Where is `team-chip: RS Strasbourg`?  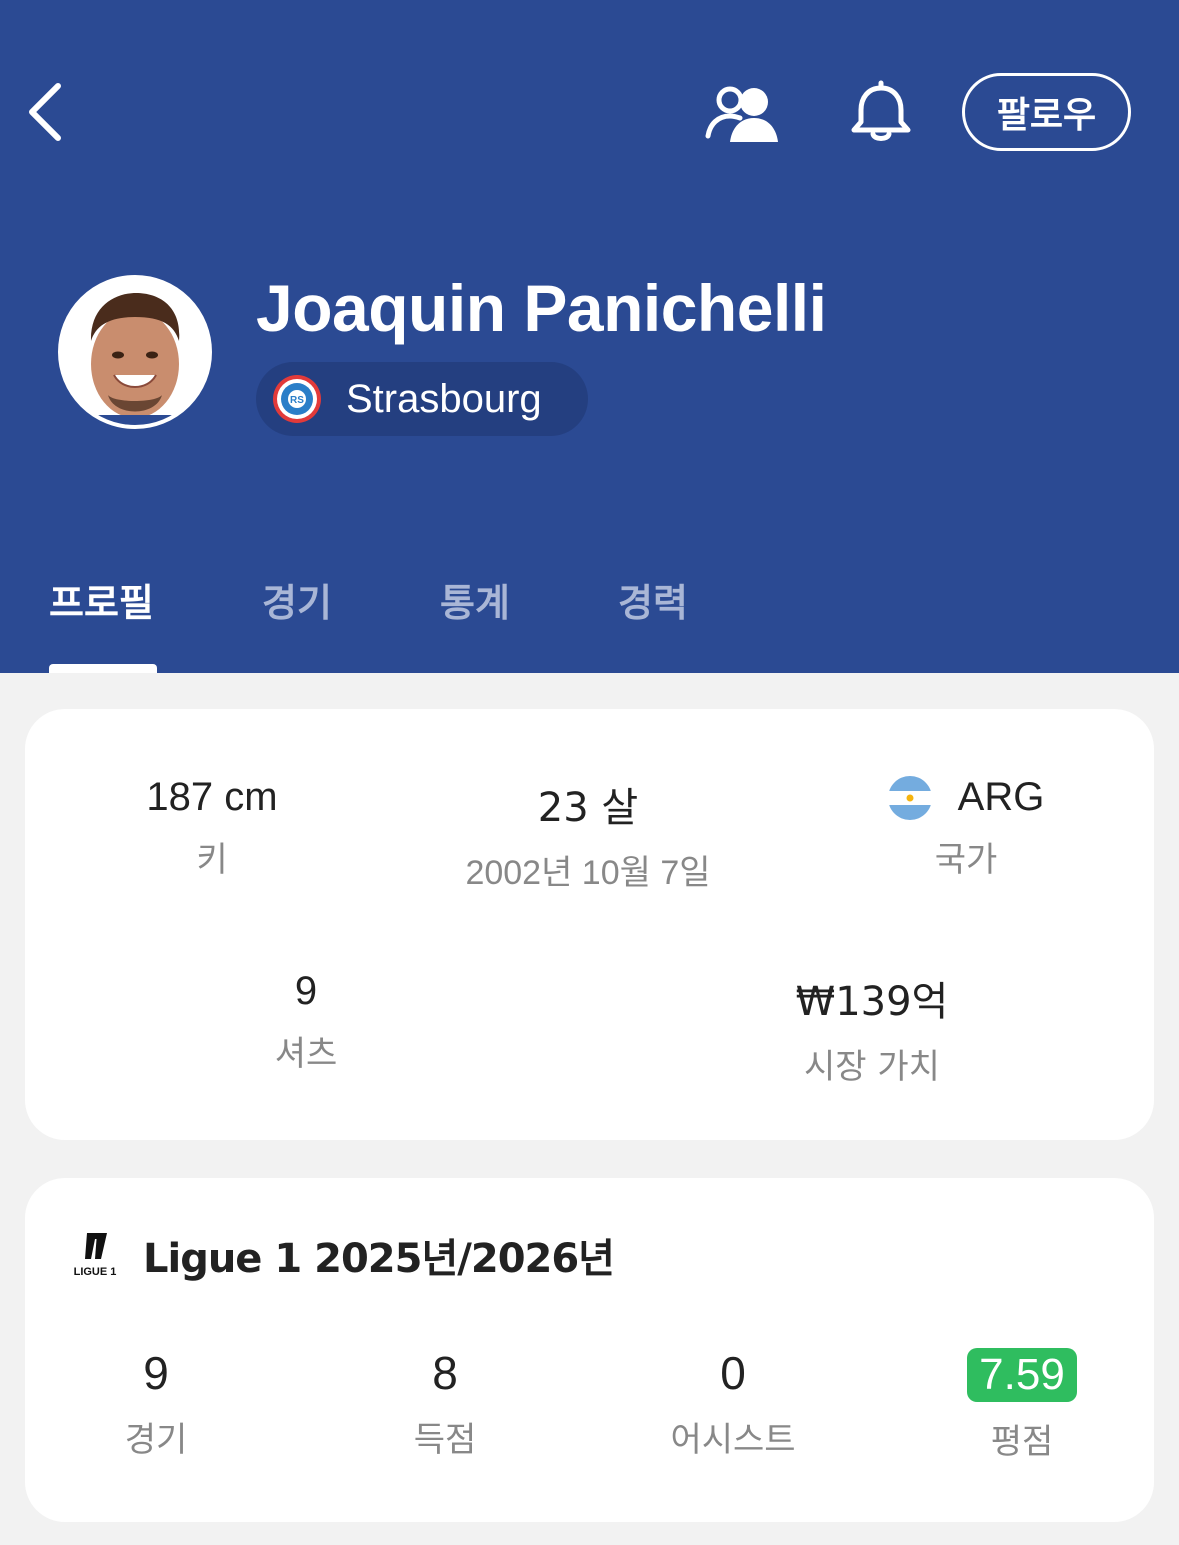
team-chip: RS Strasbourg is located at coordinates (422, 399).